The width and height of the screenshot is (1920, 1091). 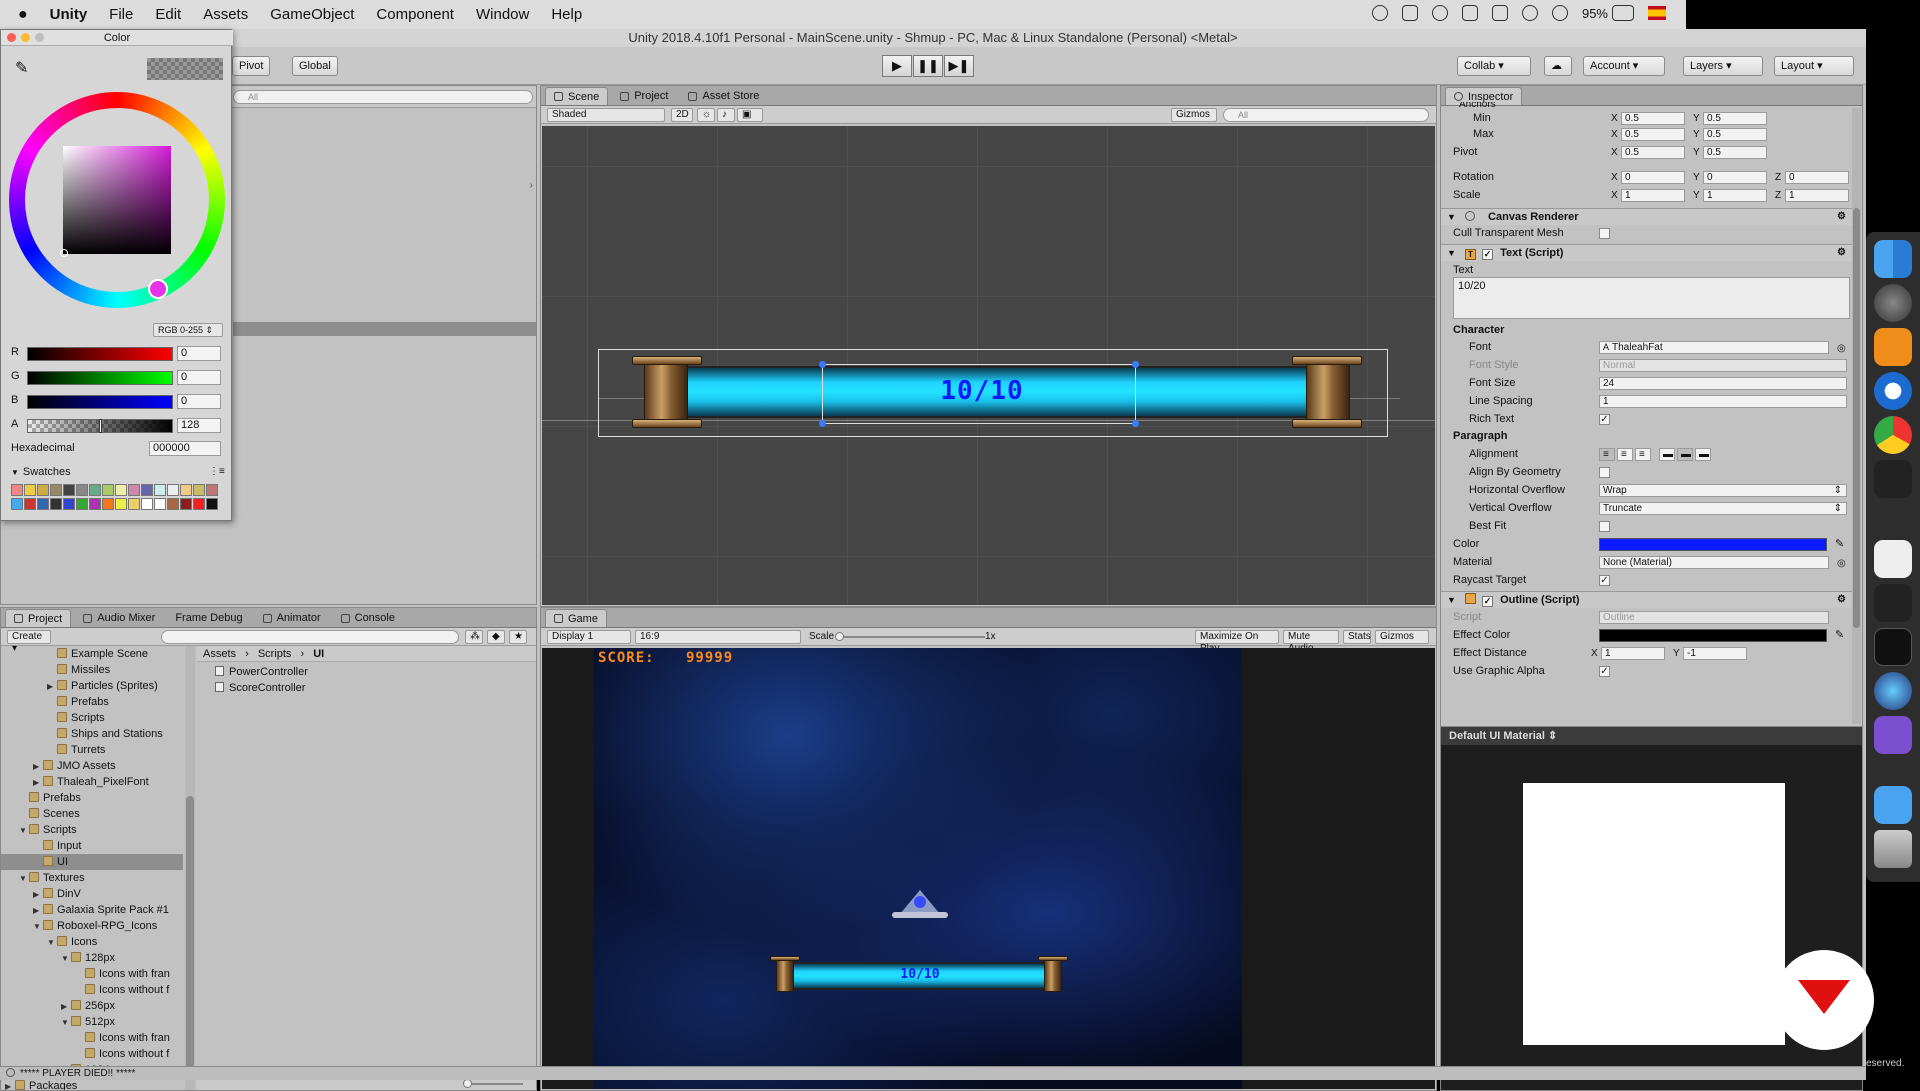 I want to click on folder-tree-item: ▼ Textures, so click(x=92, y=878).